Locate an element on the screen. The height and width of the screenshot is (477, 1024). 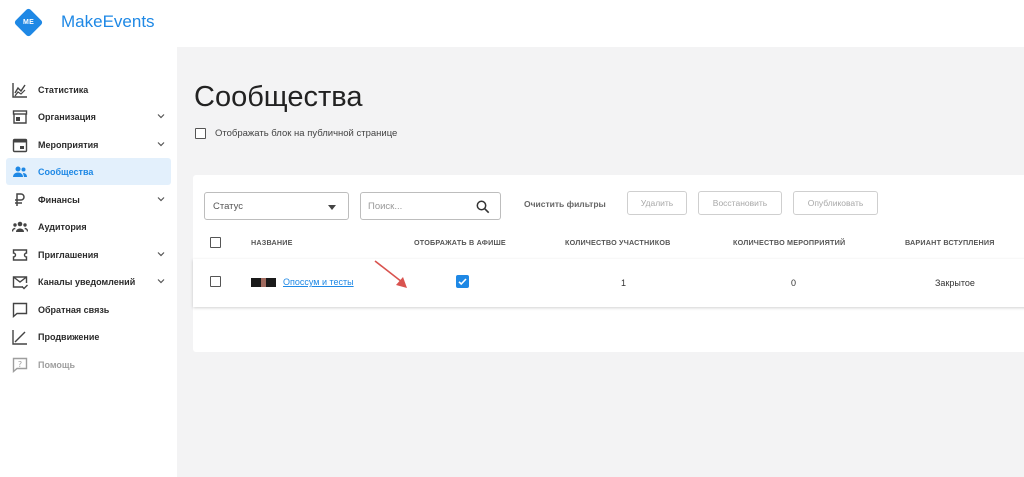
sidebar-item-label: Помощь is located at coordinates (57, 364).